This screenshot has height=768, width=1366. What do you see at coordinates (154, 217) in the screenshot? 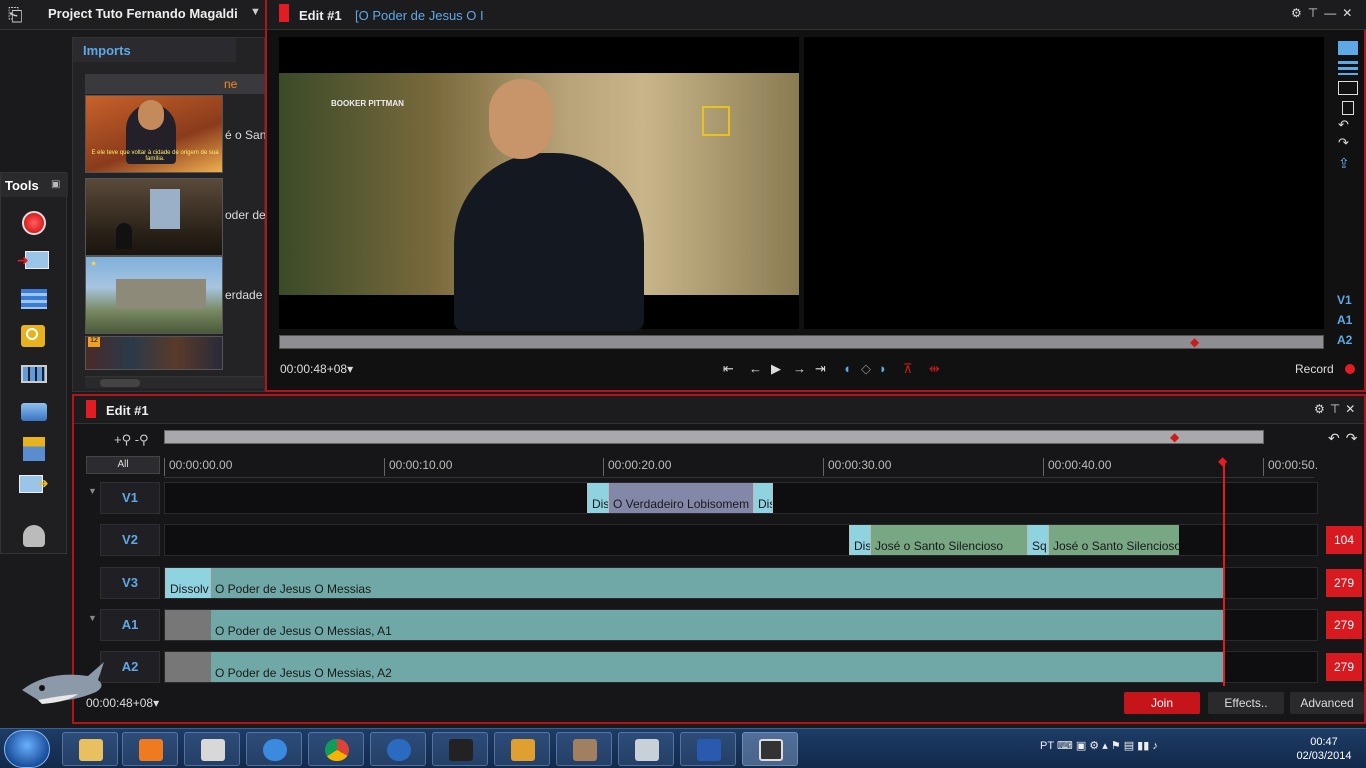
I see `clip-thumbnail` at bounding box center [154, 217].